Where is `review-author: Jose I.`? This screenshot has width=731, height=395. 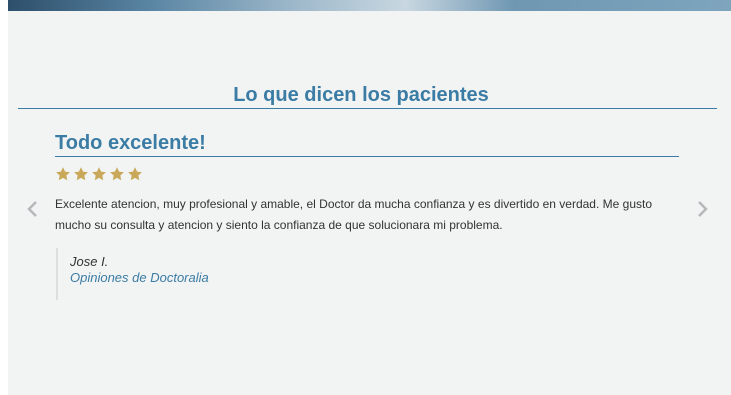 review-author: Jose I. is located at coordinates (89, 261).